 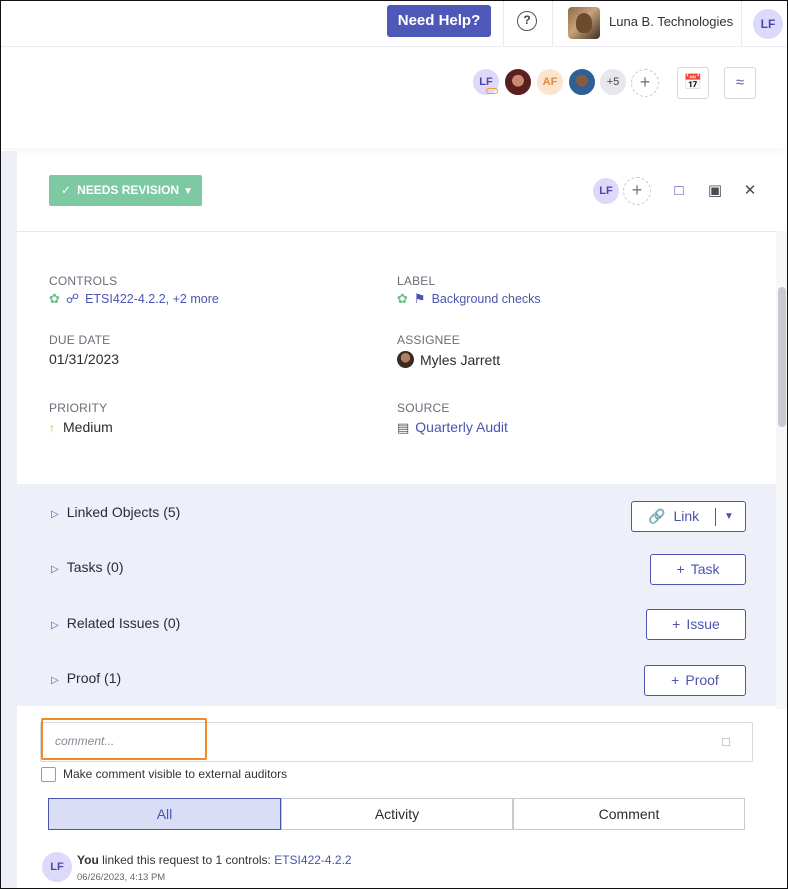 I want to click on add-proof-button: + Proof, so click(x=695, y=680).